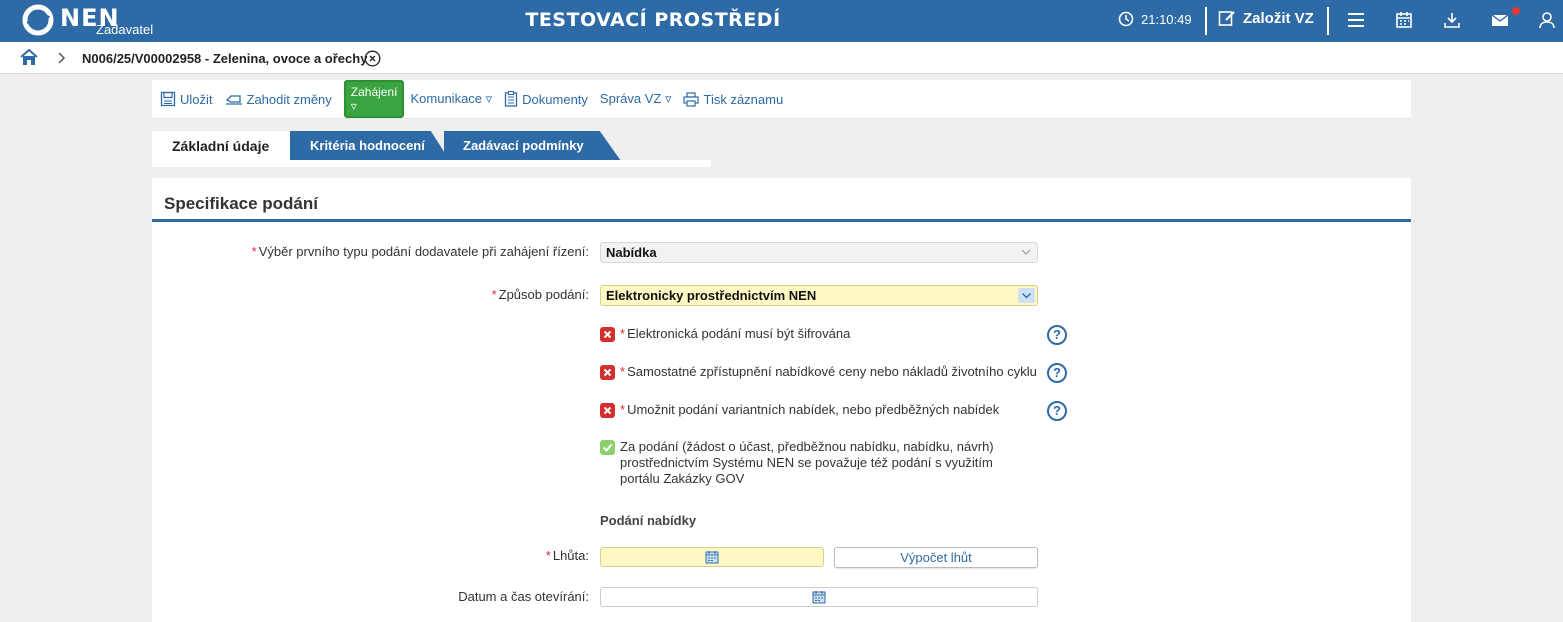  What do you see at coordinates (222, 146) in the screenshot?
I see `tab-basic-info: Základní údaje` at bounding box center [222, 146].